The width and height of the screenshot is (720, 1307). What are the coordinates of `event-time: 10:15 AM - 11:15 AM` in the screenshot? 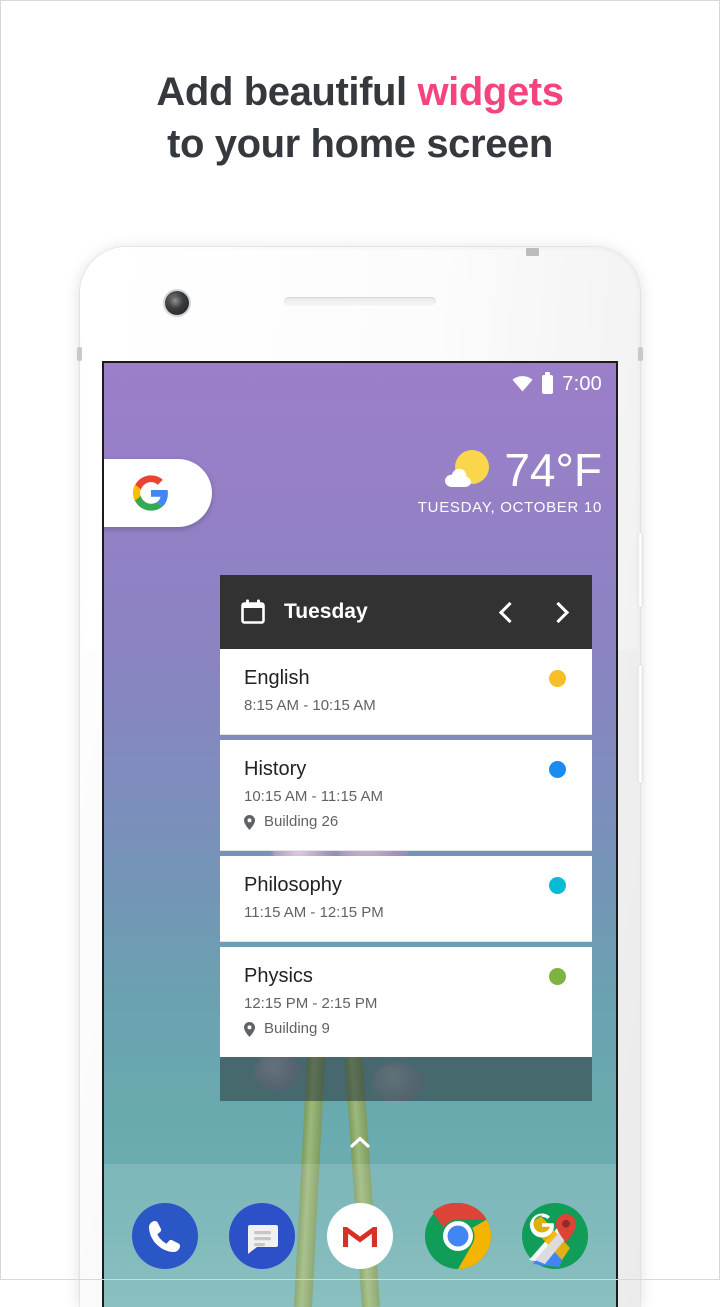 It's located at (313, 796).